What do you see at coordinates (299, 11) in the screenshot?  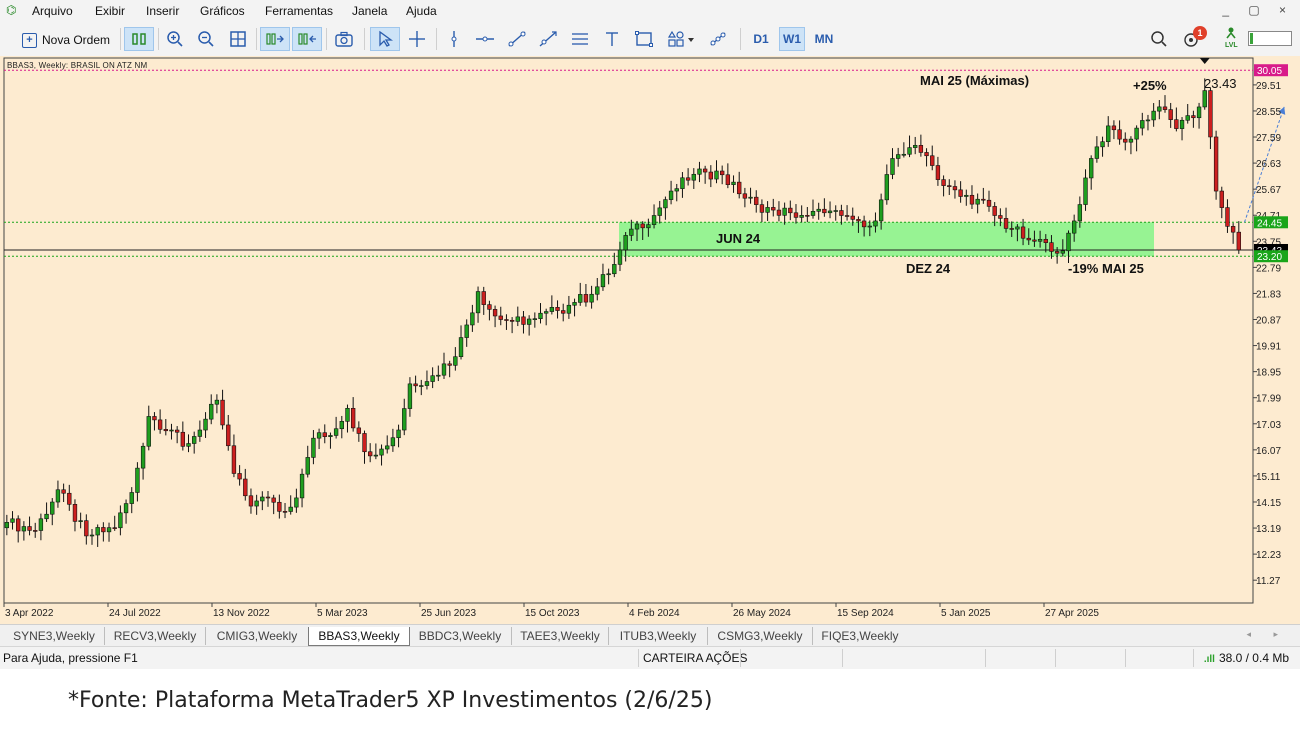 I see `menu-ferramentas: Ferramentas` at bounding box center [299, 11].